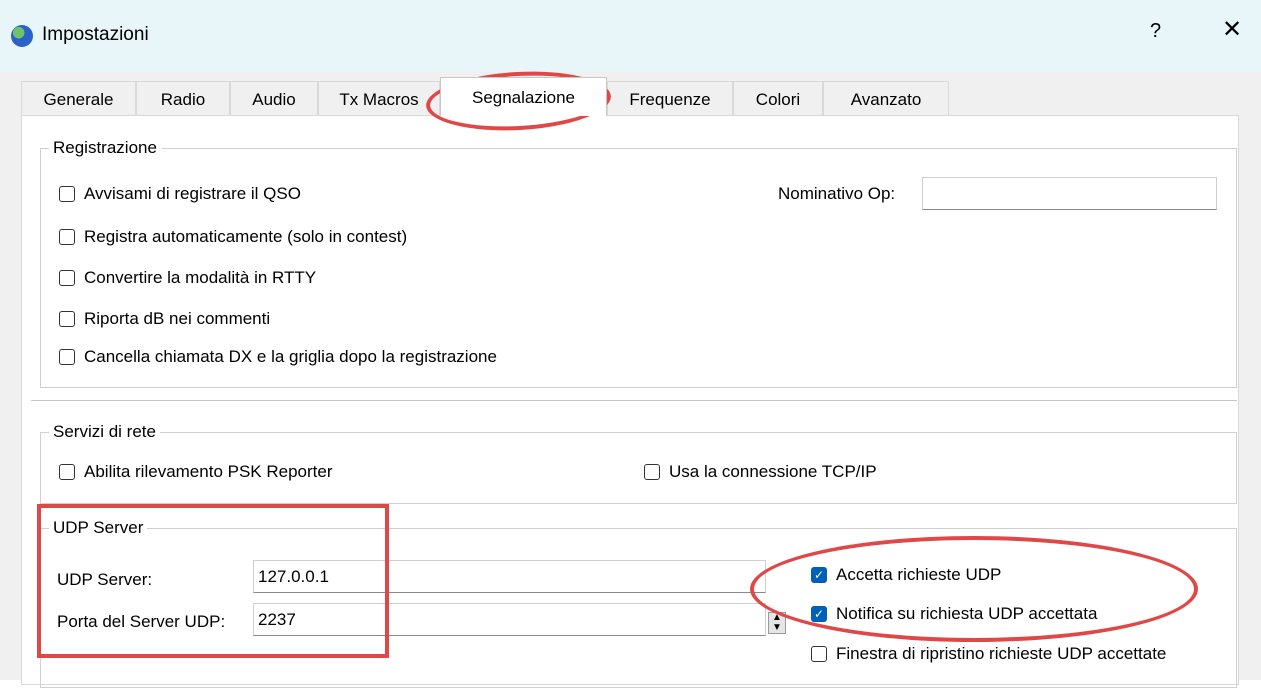 Image resolution: width=1261 pixels, height=688 pixels. I want to click on tab-avanzato: Avanzato, so click(886, 98).